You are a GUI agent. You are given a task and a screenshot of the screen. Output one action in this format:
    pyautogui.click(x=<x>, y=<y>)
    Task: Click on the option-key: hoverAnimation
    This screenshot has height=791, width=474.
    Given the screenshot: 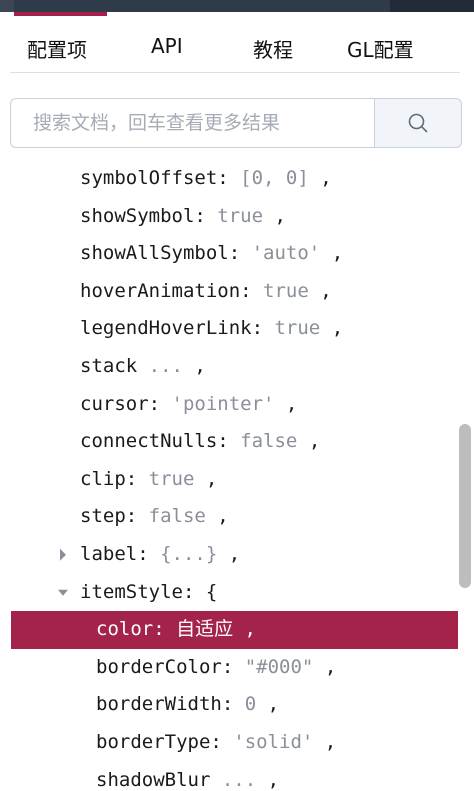 What is the action you would take?
    pyautogui.click(x=160, y=290)
    